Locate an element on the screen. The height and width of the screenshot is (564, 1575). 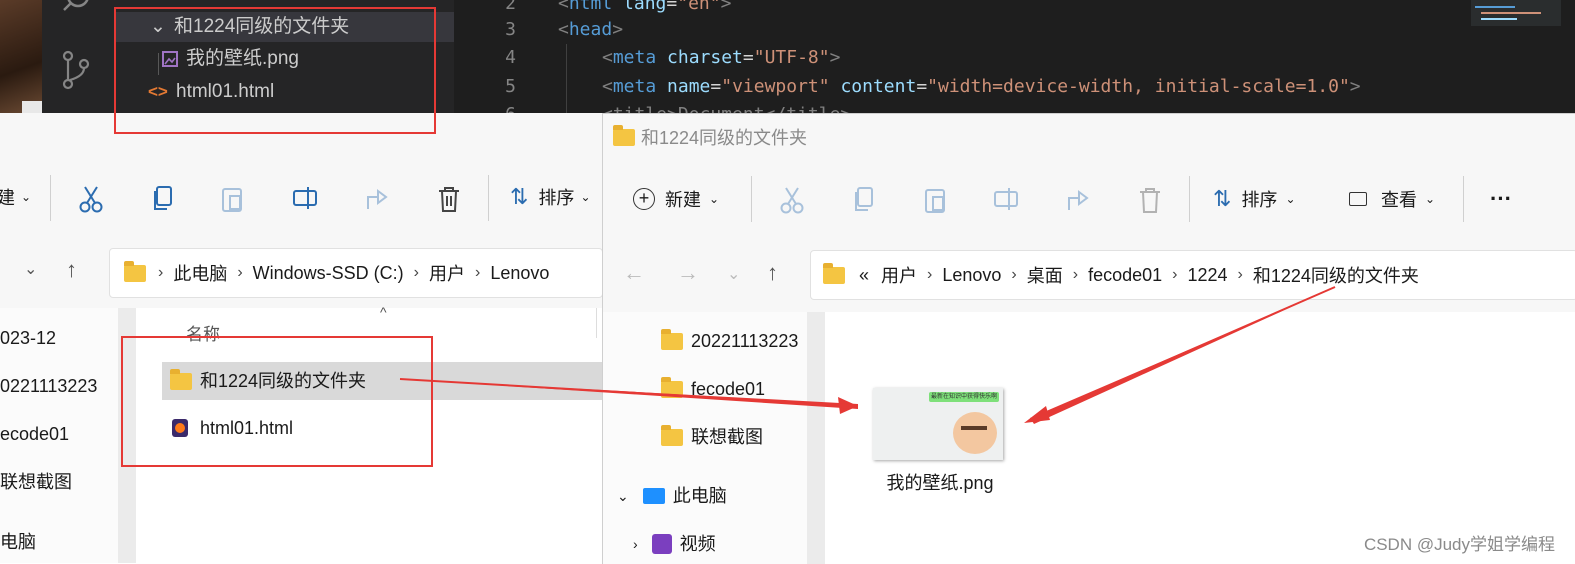
tree-truncated-row: — is located at coordinates (194, 2).